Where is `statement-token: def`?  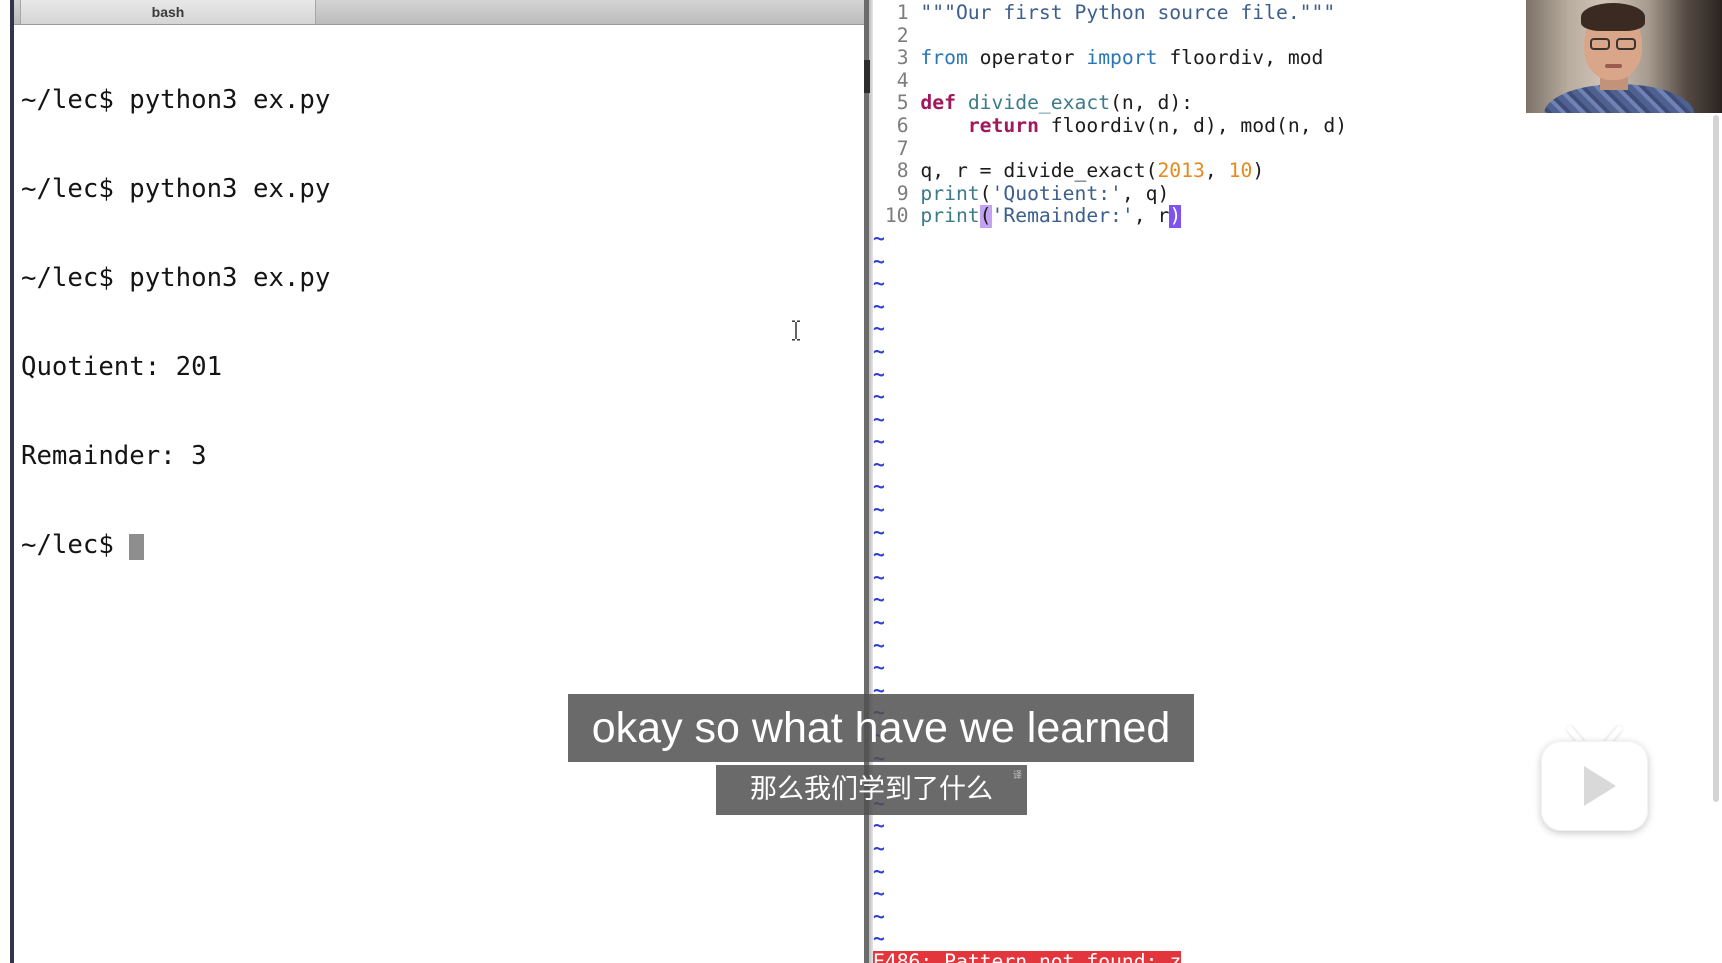
statement-token: def is located at coordinates (938, 103).